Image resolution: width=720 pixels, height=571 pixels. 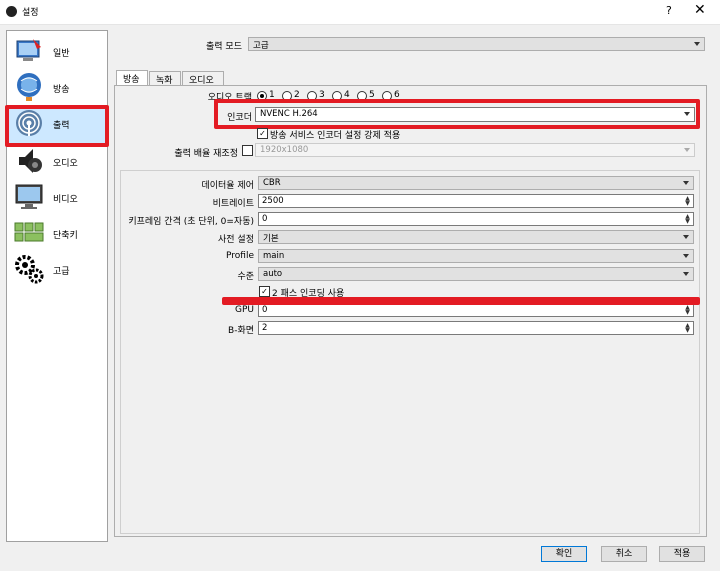 I want to click on bitrate-value: 2500, so click(x=273, y=201).